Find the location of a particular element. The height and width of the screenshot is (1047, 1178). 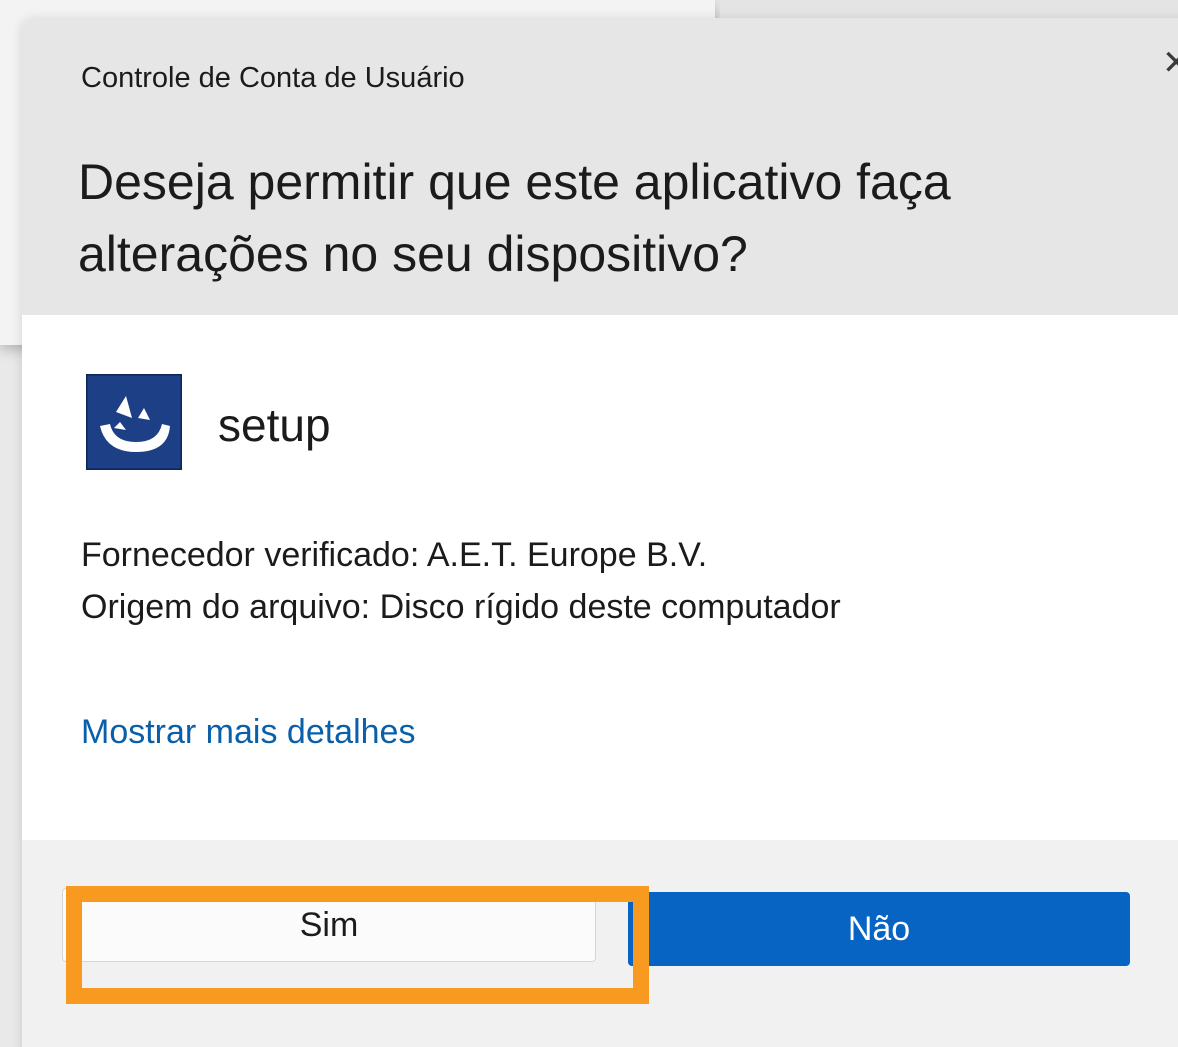

window-title: Controle de Conta de Usuário is located at coordinates (273, 78).